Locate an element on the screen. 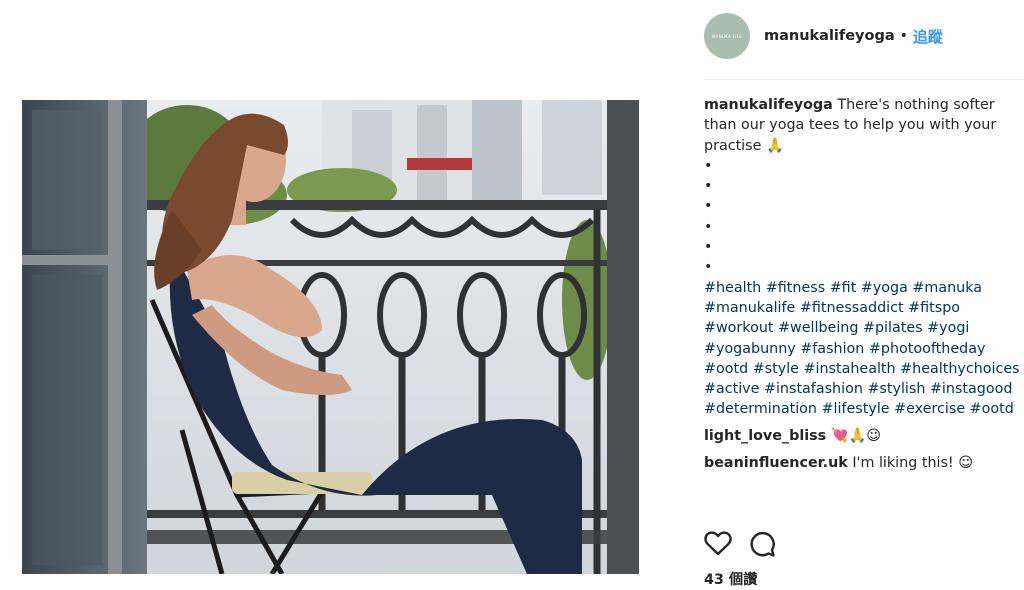 The height and width of the screenshot is (590, 1024). post-actions is located at coordinates (740, 544).